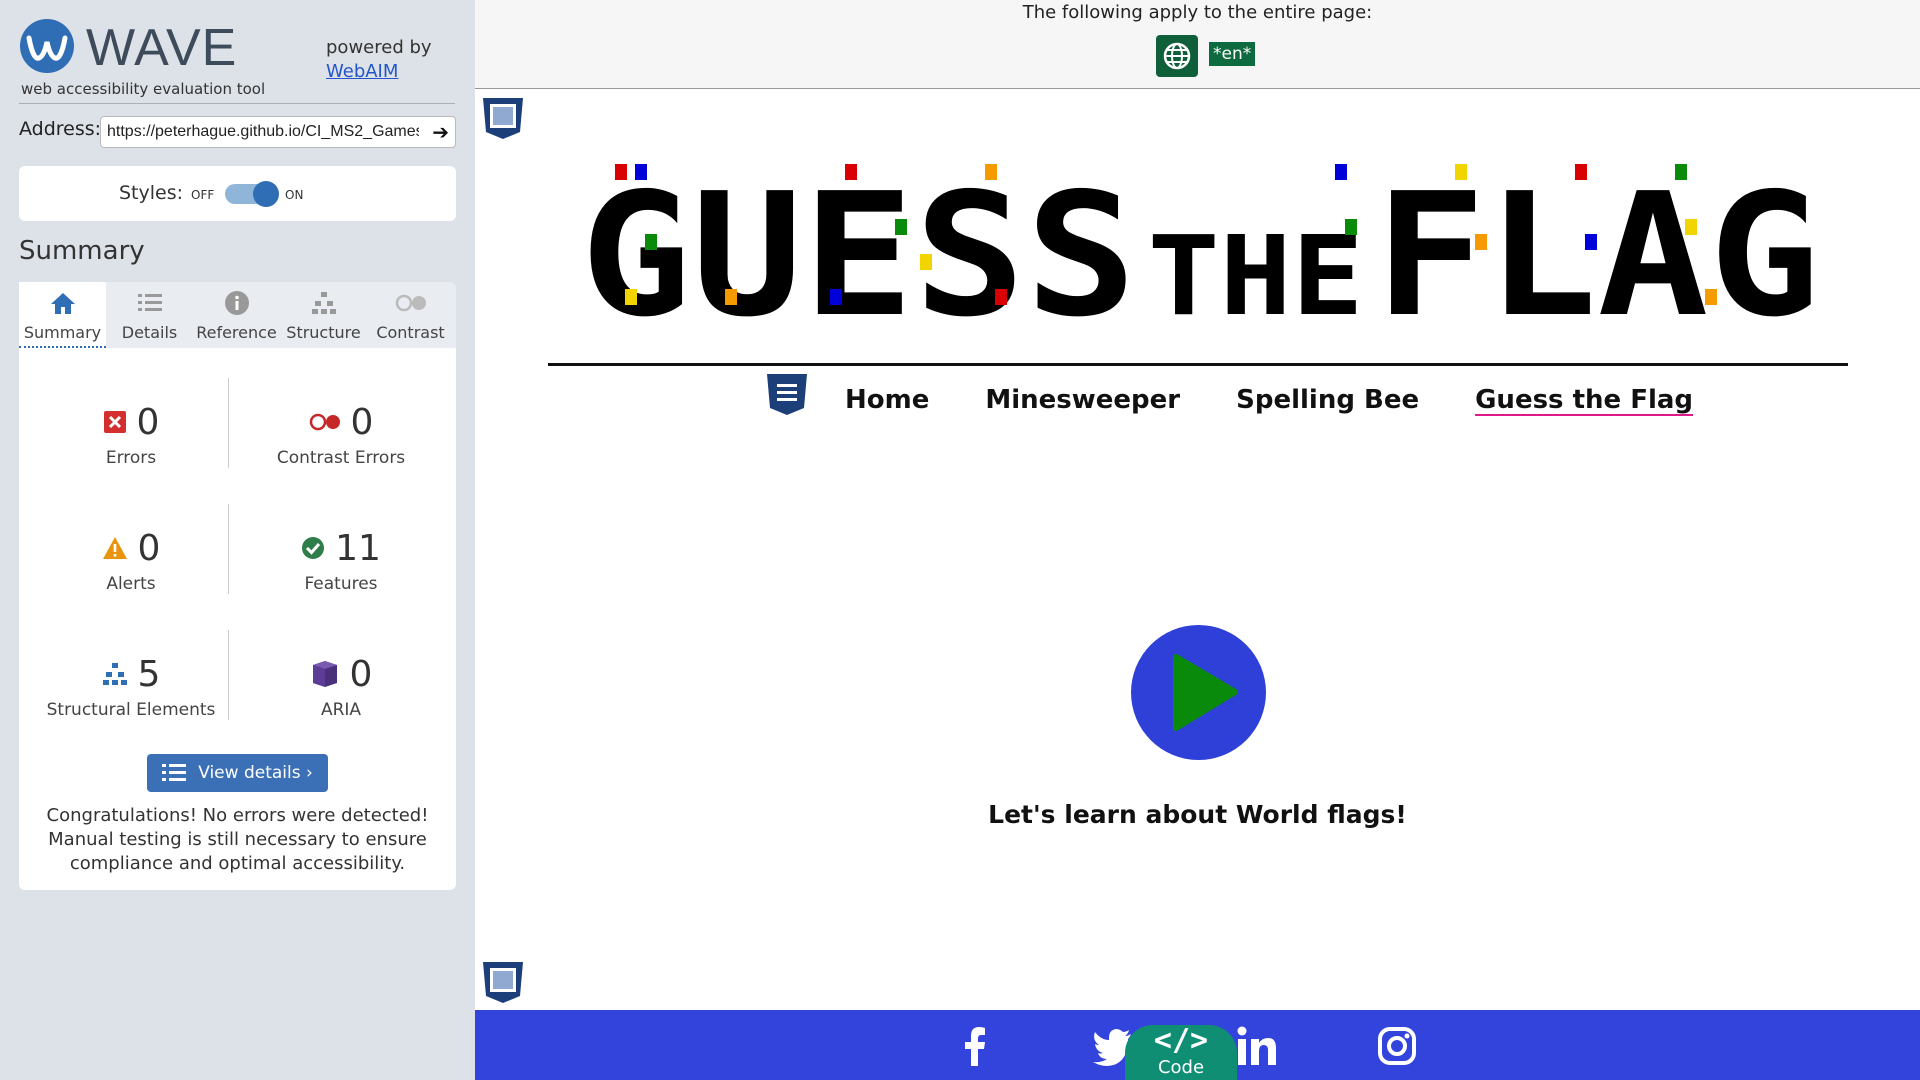 The image size is (1920, 1080). What do you see at coordinates (143, 89) in the screenshot?
I see `wave-subtitle: web accessibility evaluation tool` at bounding box center [143, 89].